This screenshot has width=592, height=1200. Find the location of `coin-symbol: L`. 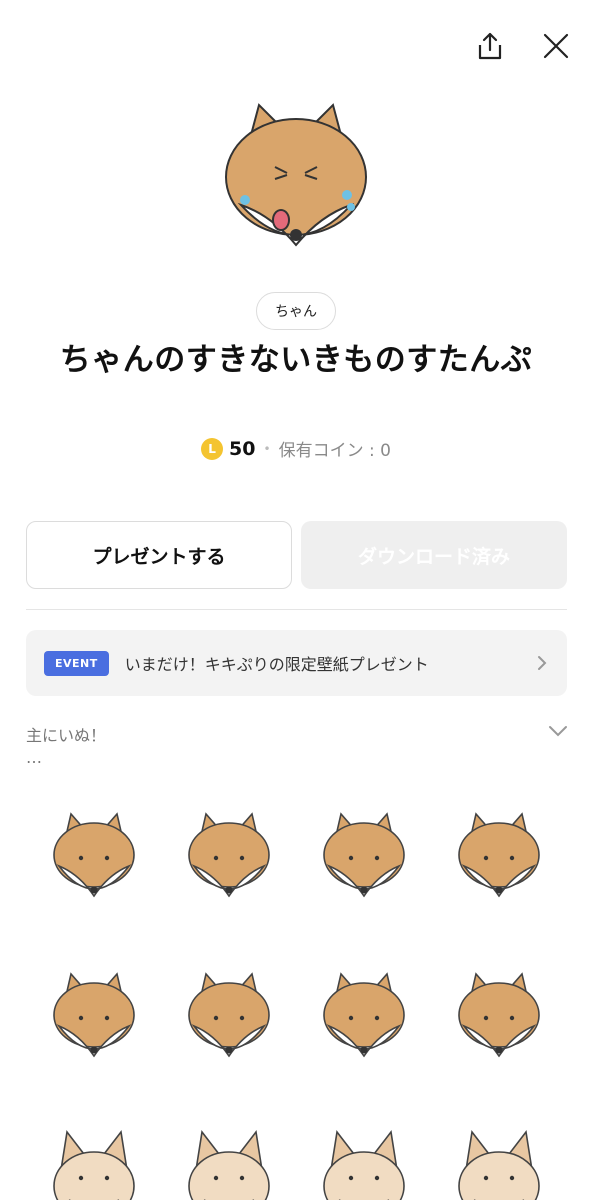

coin-symbol: L is located at coordinates (212, 448).